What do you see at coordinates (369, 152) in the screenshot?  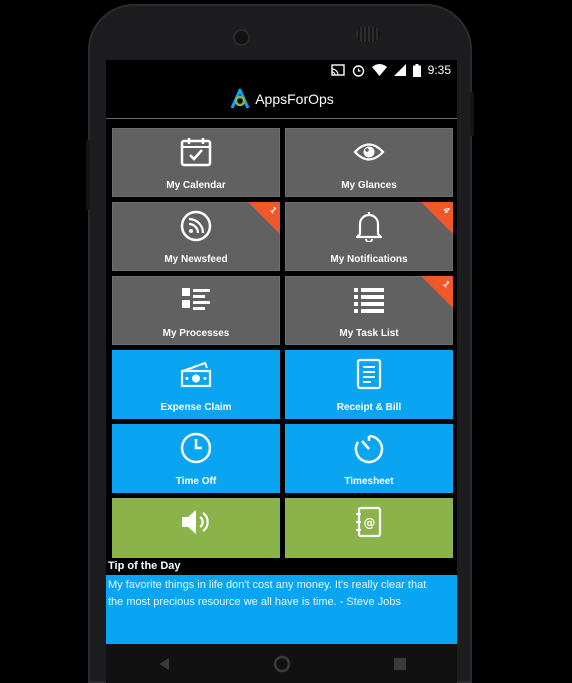 I see `eye-icon` at bounding box center [369, 152].